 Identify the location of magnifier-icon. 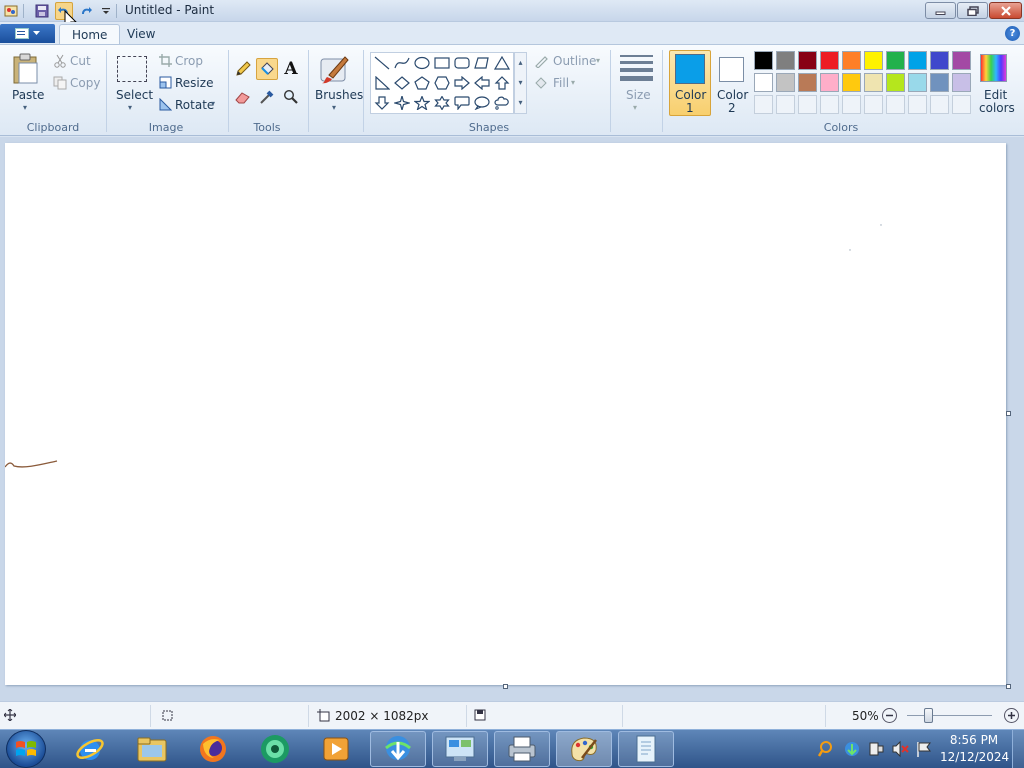
(291, 97).